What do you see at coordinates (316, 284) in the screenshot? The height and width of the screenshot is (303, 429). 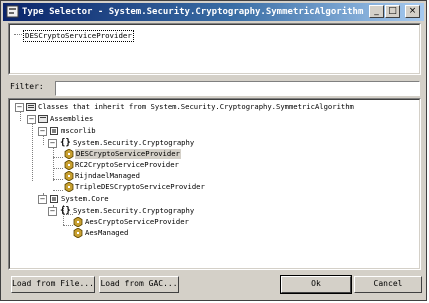 I see `ok-button: Ok` at bounding box center [316, 284].